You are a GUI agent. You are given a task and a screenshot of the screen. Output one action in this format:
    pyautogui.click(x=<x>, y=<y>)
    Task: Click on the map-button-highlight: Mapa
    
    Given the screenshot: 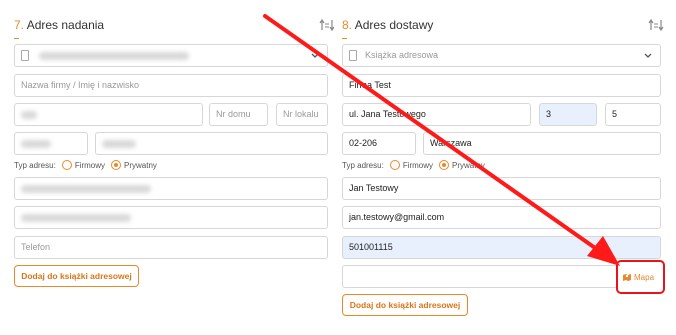 What is the action you would take?
    pyautogui.click(x=640, y=277)
    